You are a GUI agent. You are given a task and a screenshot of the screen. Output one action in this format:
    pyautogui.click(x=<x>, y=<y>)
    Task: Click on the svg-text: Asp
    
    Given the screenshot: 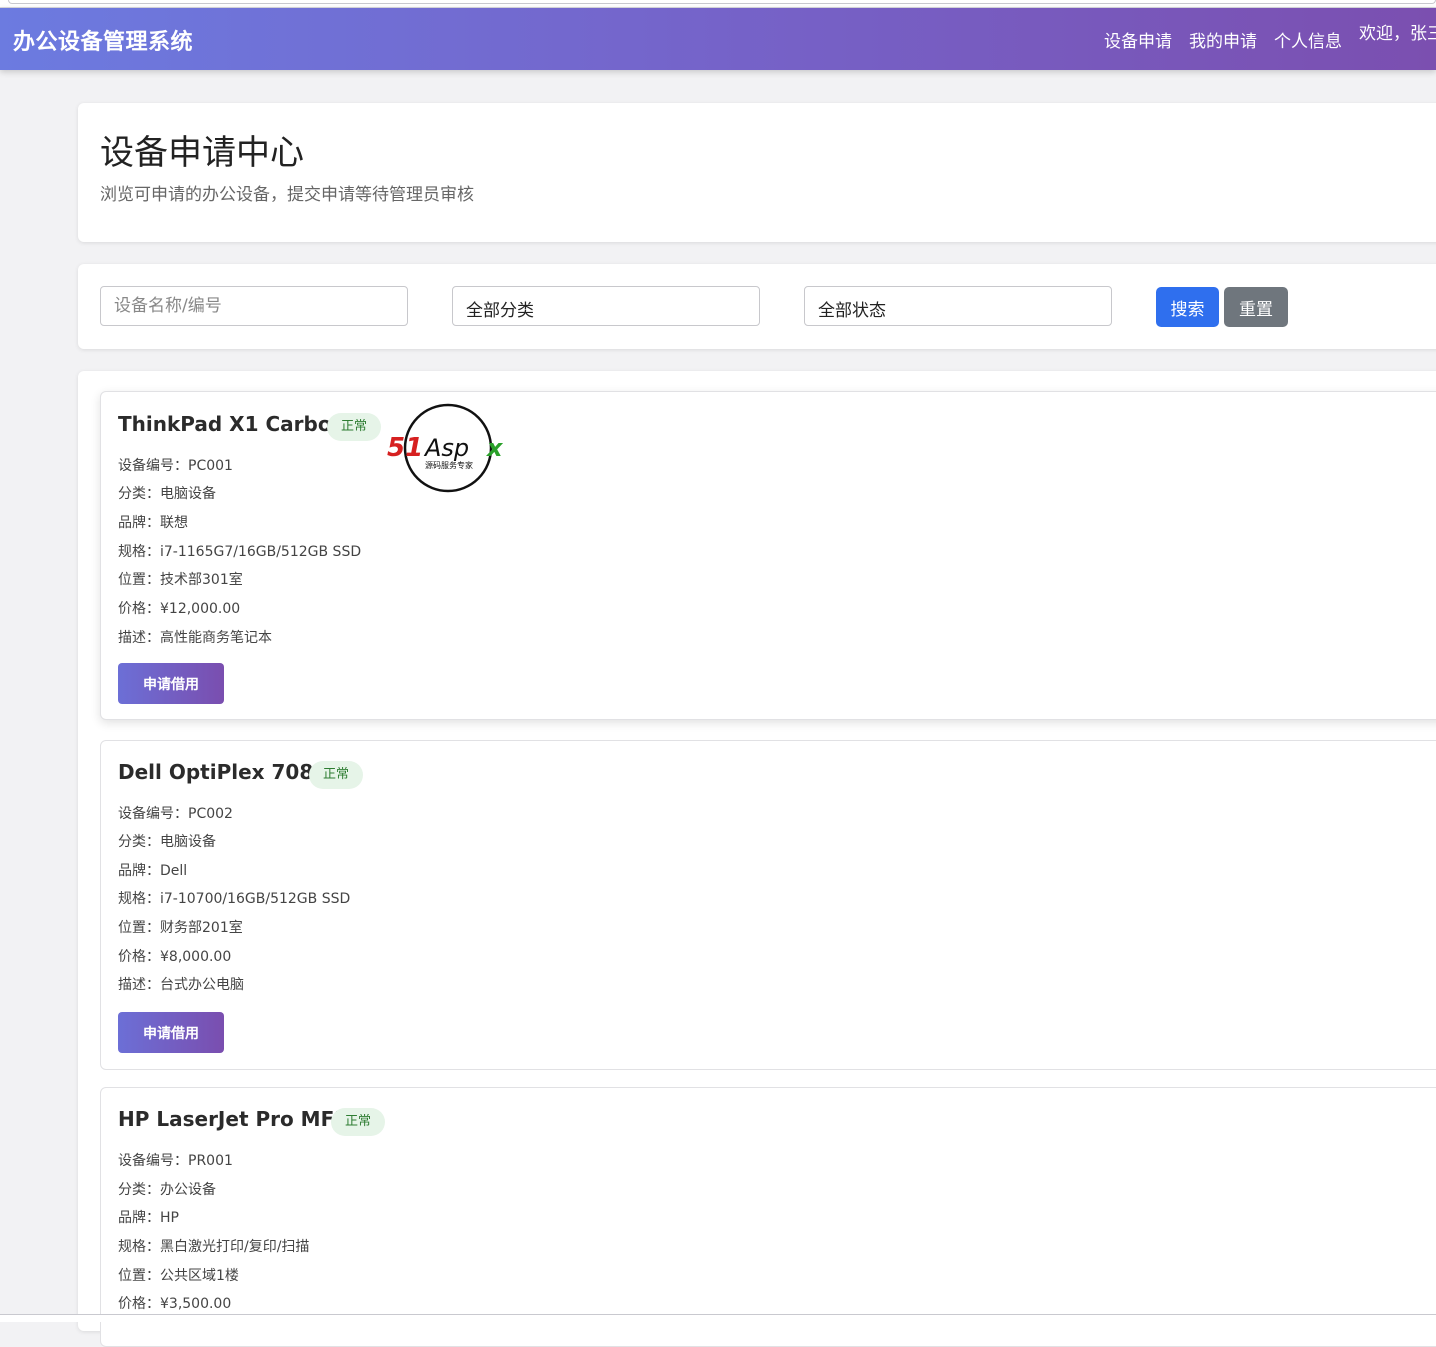 What is the action you would take?
    pyautogui.click(x=446, y=448)
    